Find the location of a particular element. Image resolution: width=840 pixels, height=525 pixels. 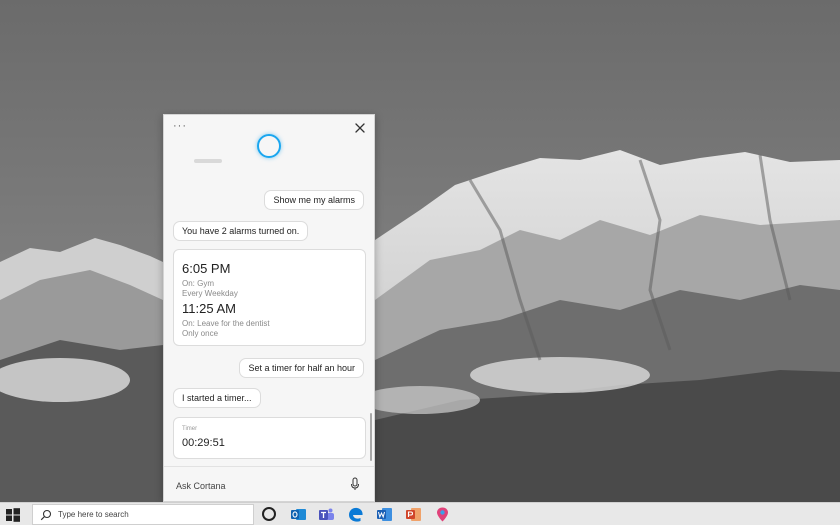

taskbar: Type here to search is located at coordinates (420, 513).